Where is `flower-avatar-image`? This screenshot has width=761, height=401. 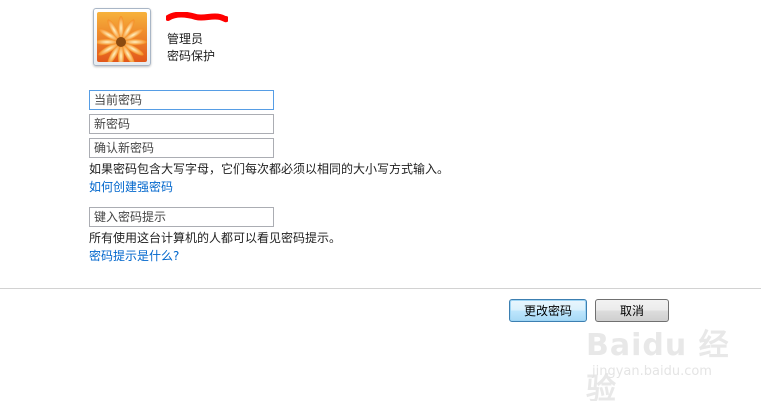 flower-avatar-image is located at coordinates (122, 37).